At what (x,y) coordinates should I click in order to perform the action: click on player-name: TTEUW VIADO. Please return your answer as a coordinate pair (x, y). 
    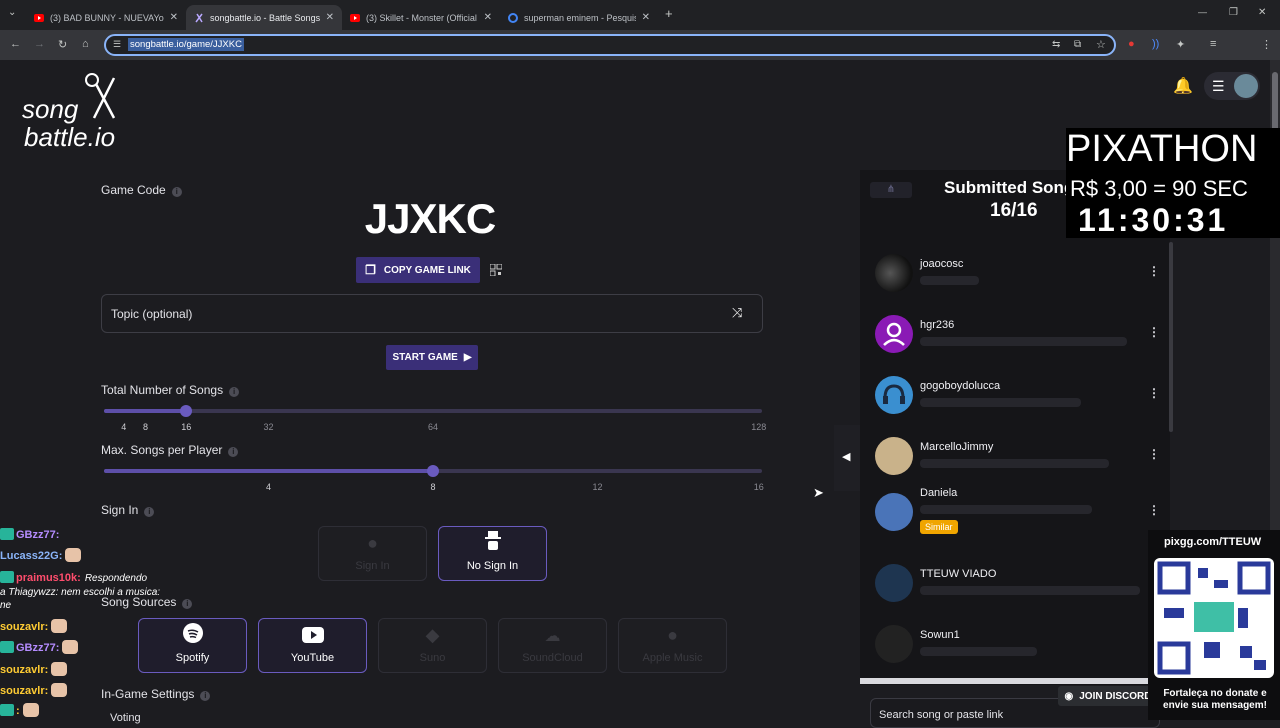
    Looking at the image, I should click on (958, 574).